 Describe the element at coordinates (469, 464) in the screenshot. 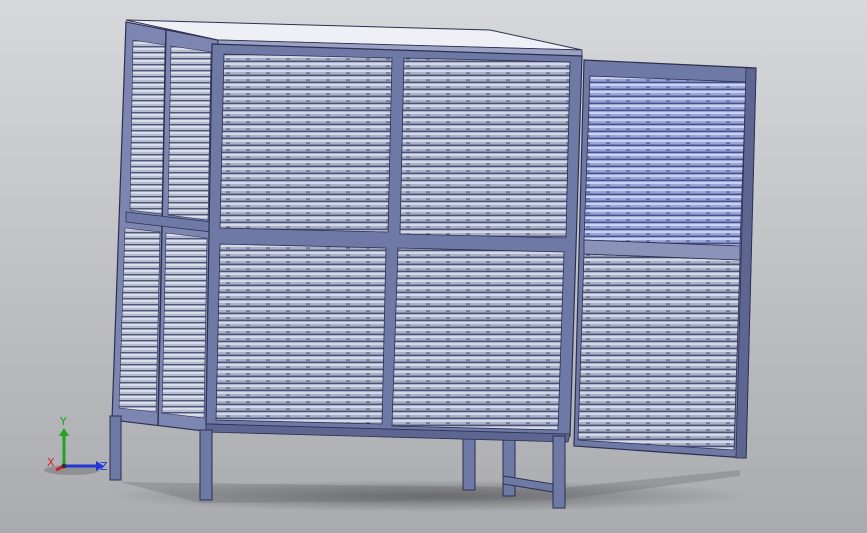

I see `back-leg-right` at that location.